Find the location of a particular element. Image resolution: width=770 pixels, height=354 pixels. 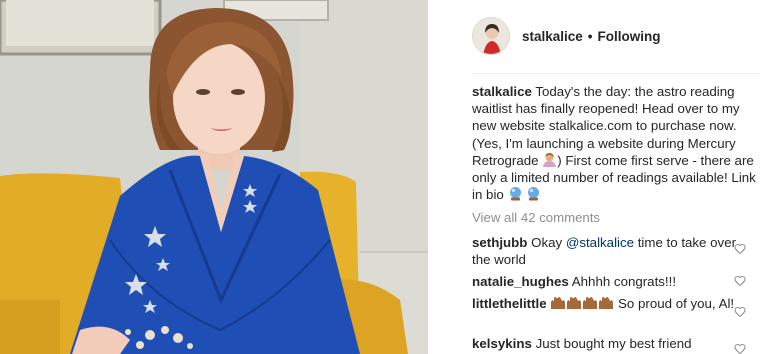

comment-text: Okay is located at coordinates (548, 242).